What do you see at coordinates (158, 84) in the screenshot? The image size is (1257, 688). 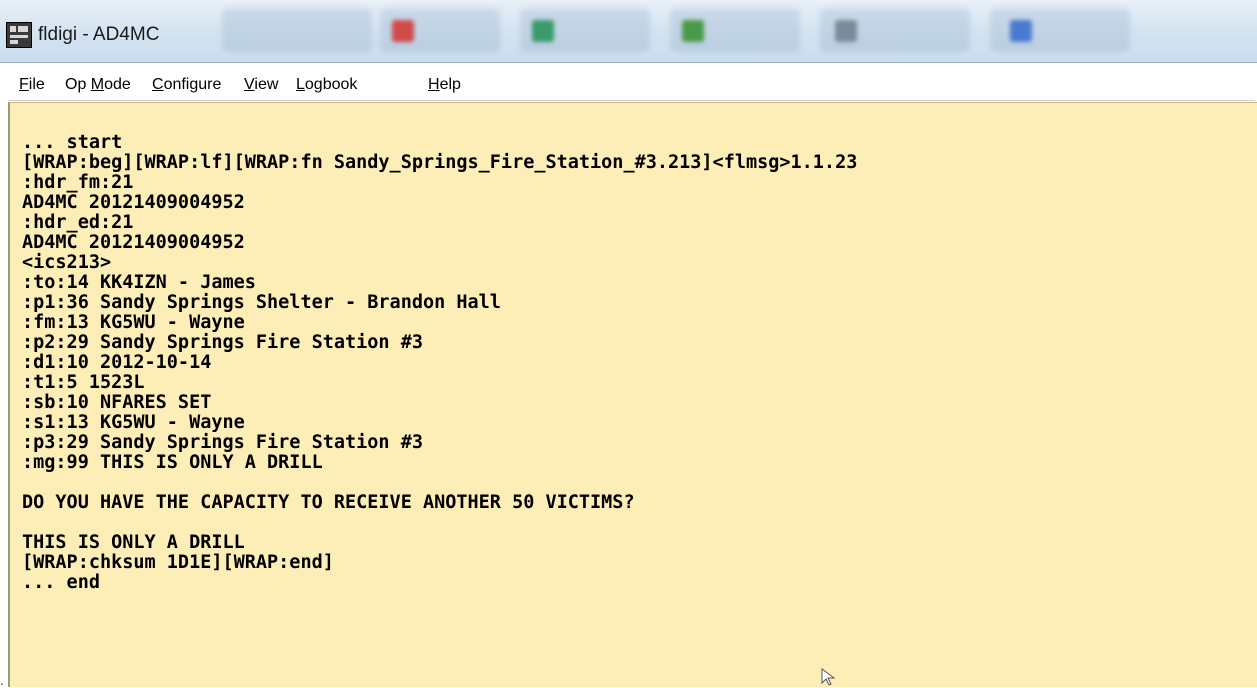 I see `menu-configure-accel: C` at bounding box center [158, 84].